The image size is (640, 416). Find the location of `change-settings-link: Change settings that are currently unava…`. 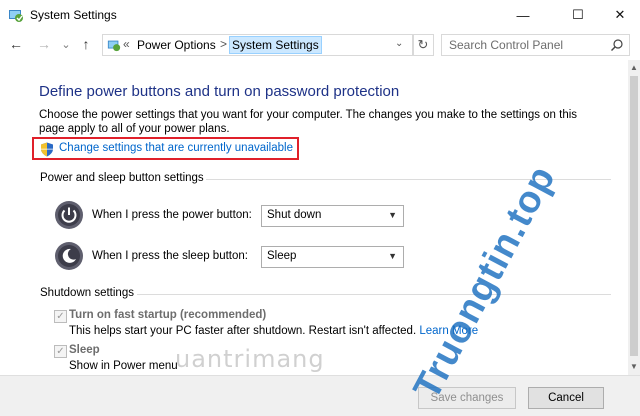

change-settings-link: Change settings that are currently unava… is located at coordinates (176, 148).